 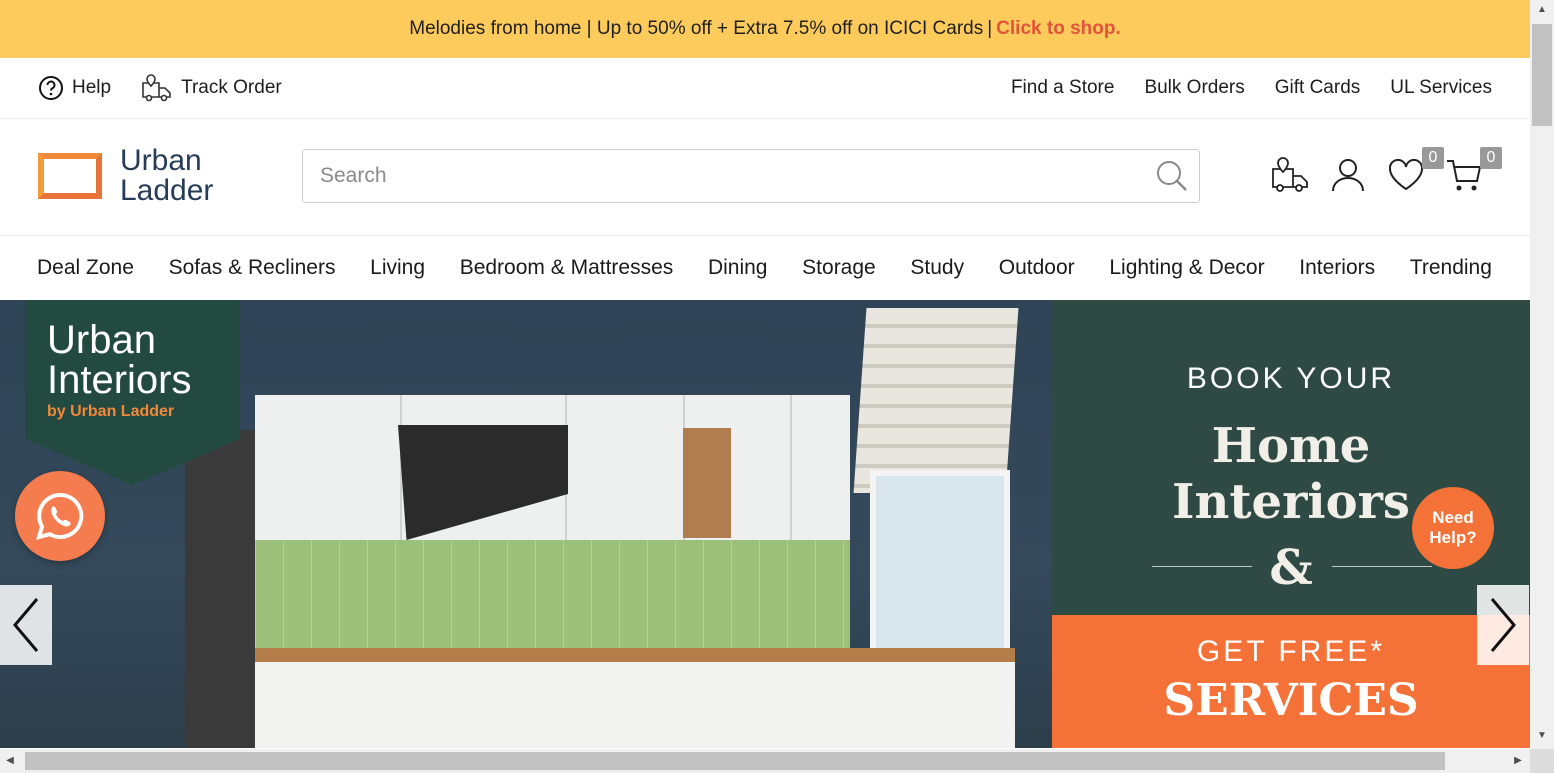 I want to click on home-text: Home, so click(x=1291, y=446).